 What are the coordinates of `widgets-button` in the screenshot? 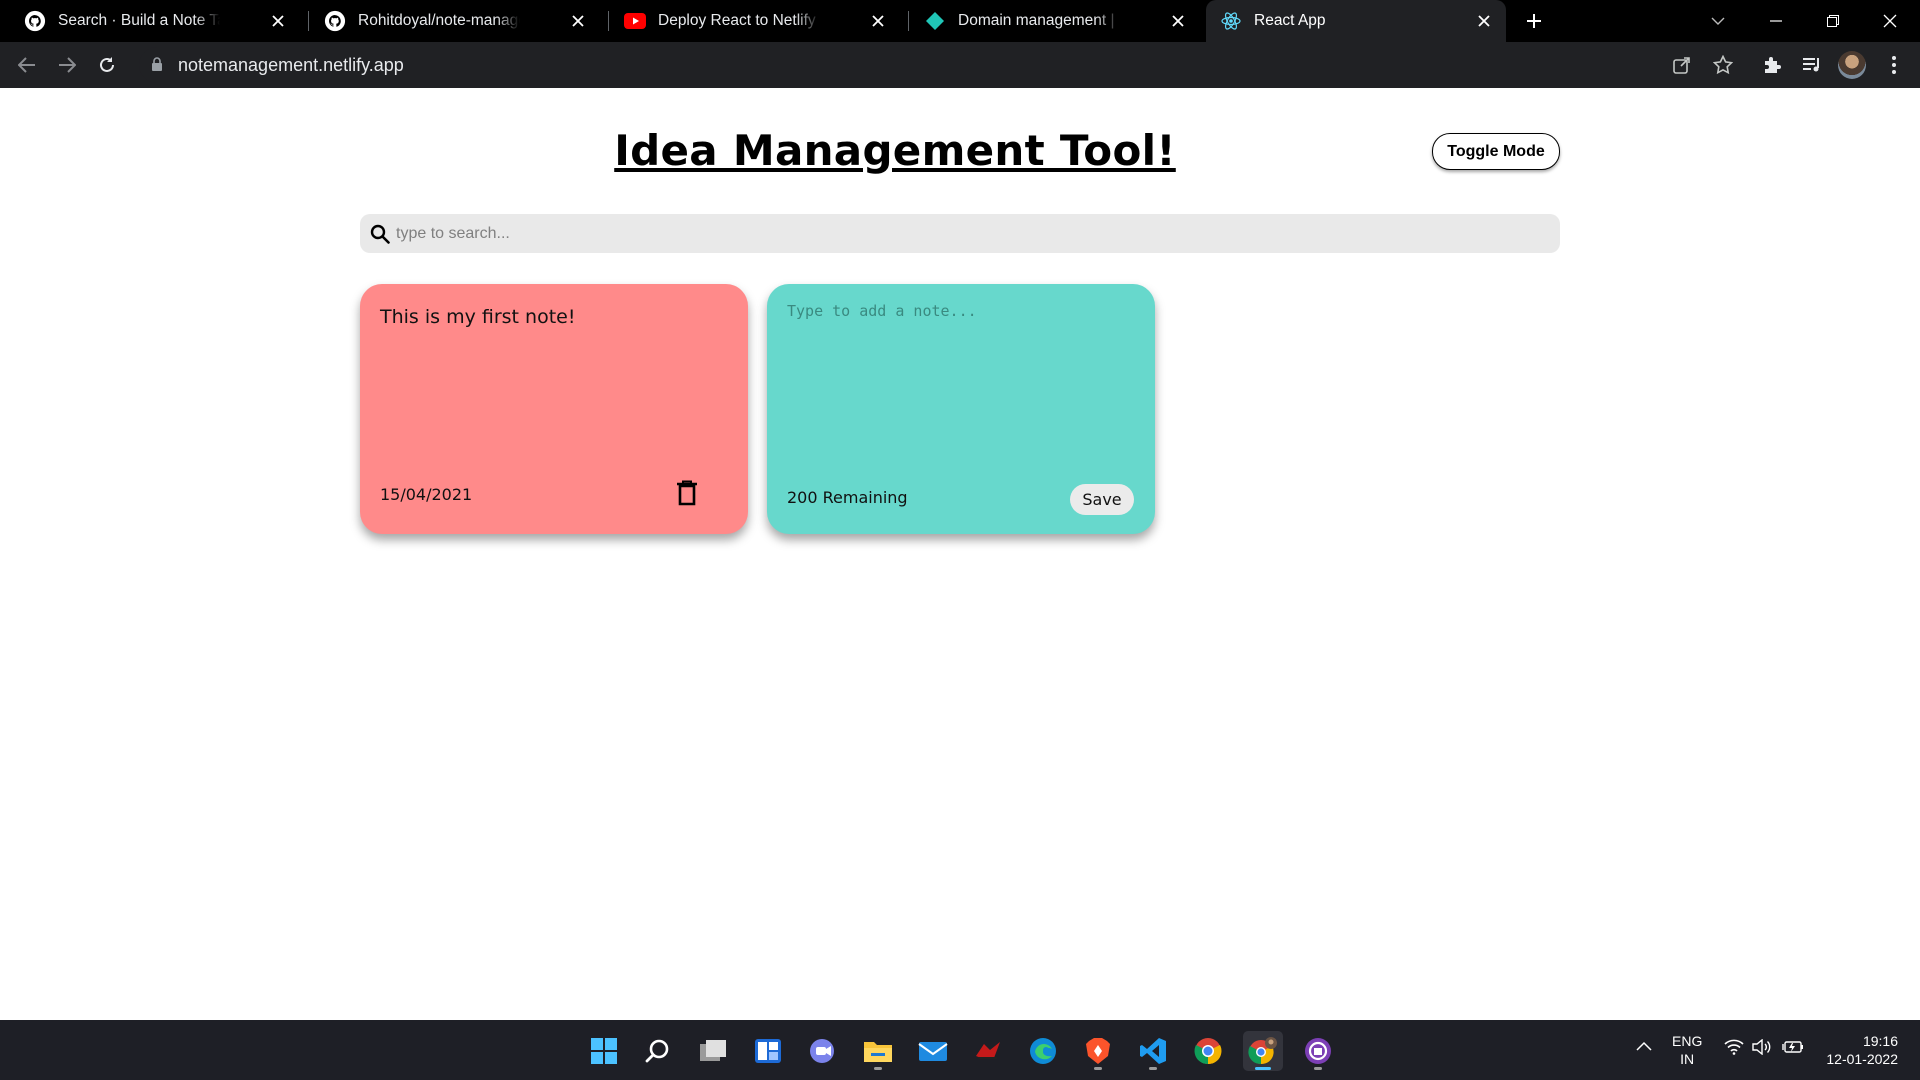 It's located at (768, 1051).